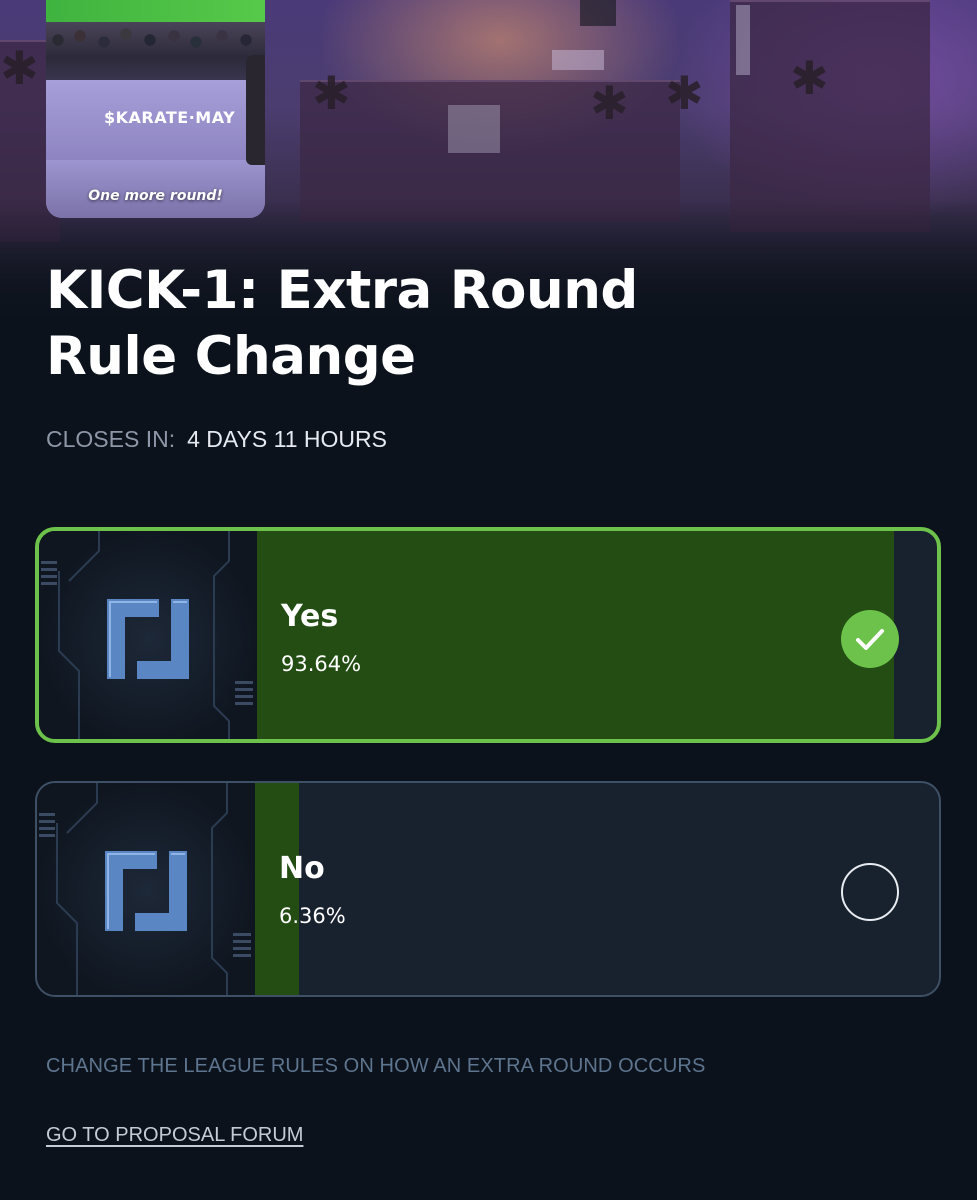  I want to click on empty-radio-icon, so click(870, 892).